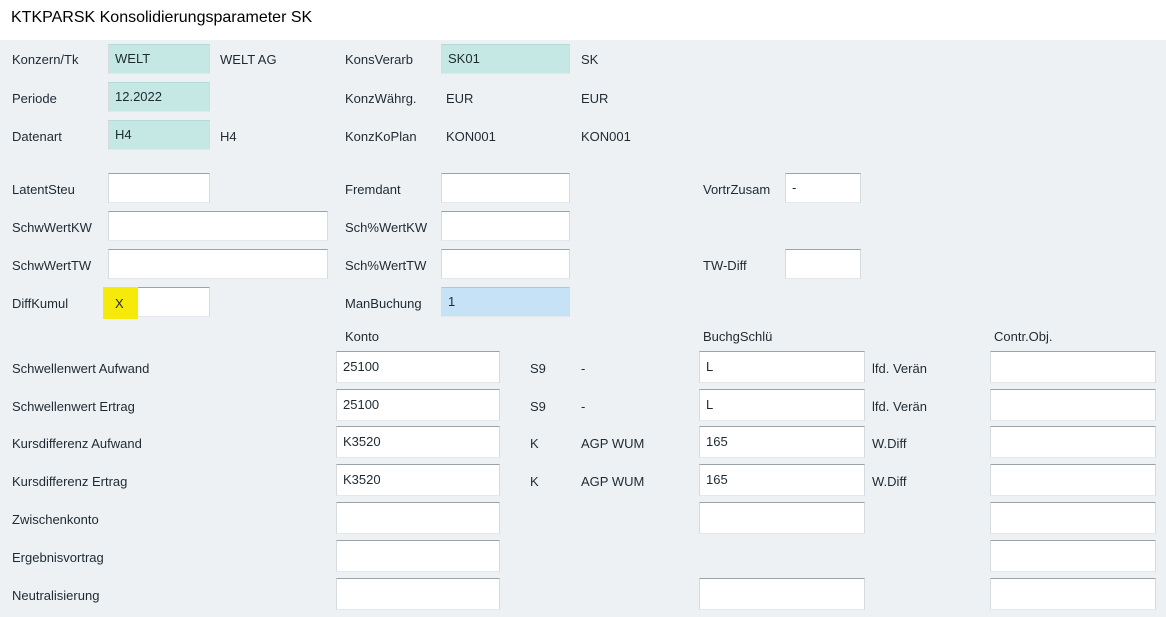 This screenshot has width=1166, height=617. I want to click on controbj-field-kursdifferenz-ertrag, so click(1073, 480).